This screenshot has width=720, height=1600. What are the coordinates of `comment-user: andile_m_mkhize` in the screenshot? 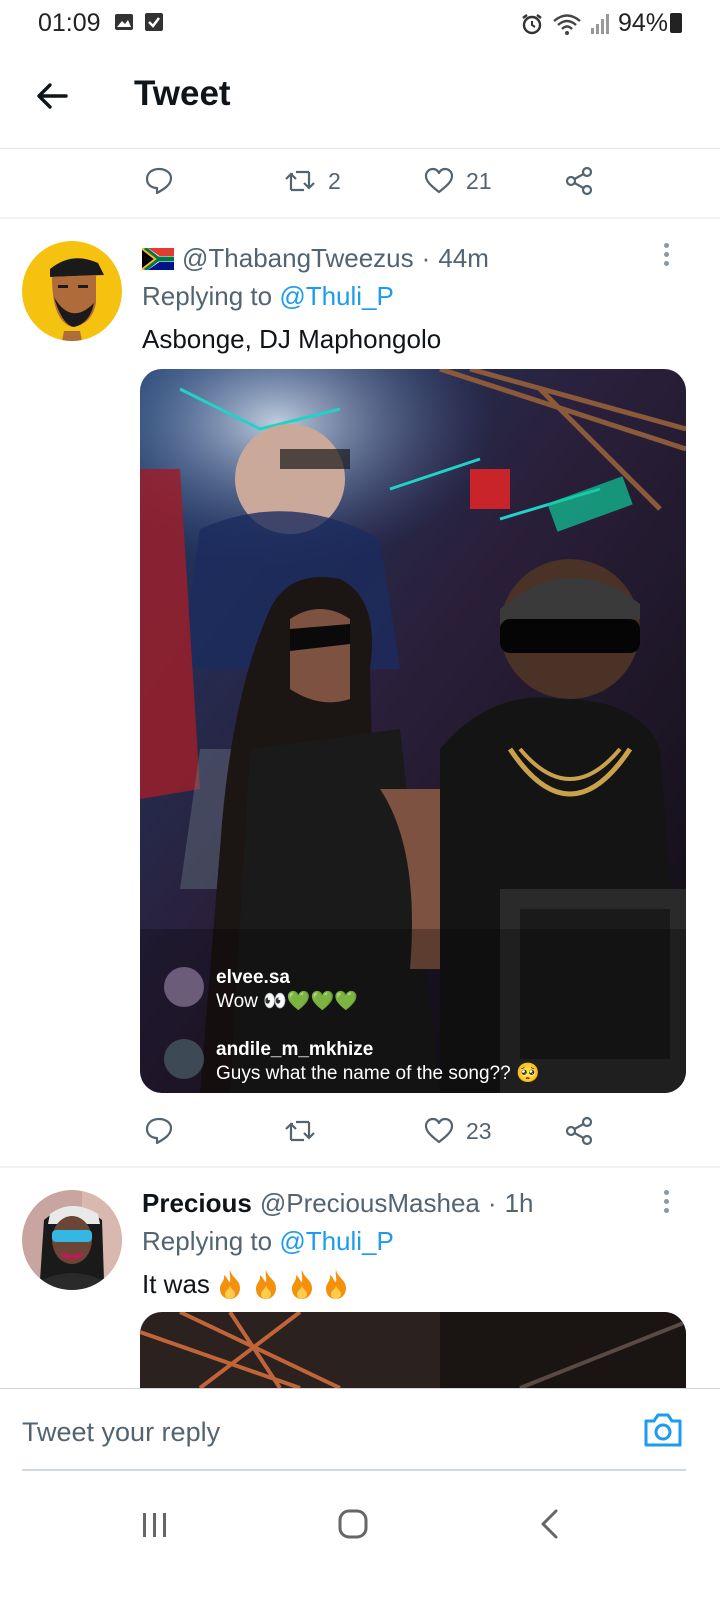 It's located at (295, 1049).